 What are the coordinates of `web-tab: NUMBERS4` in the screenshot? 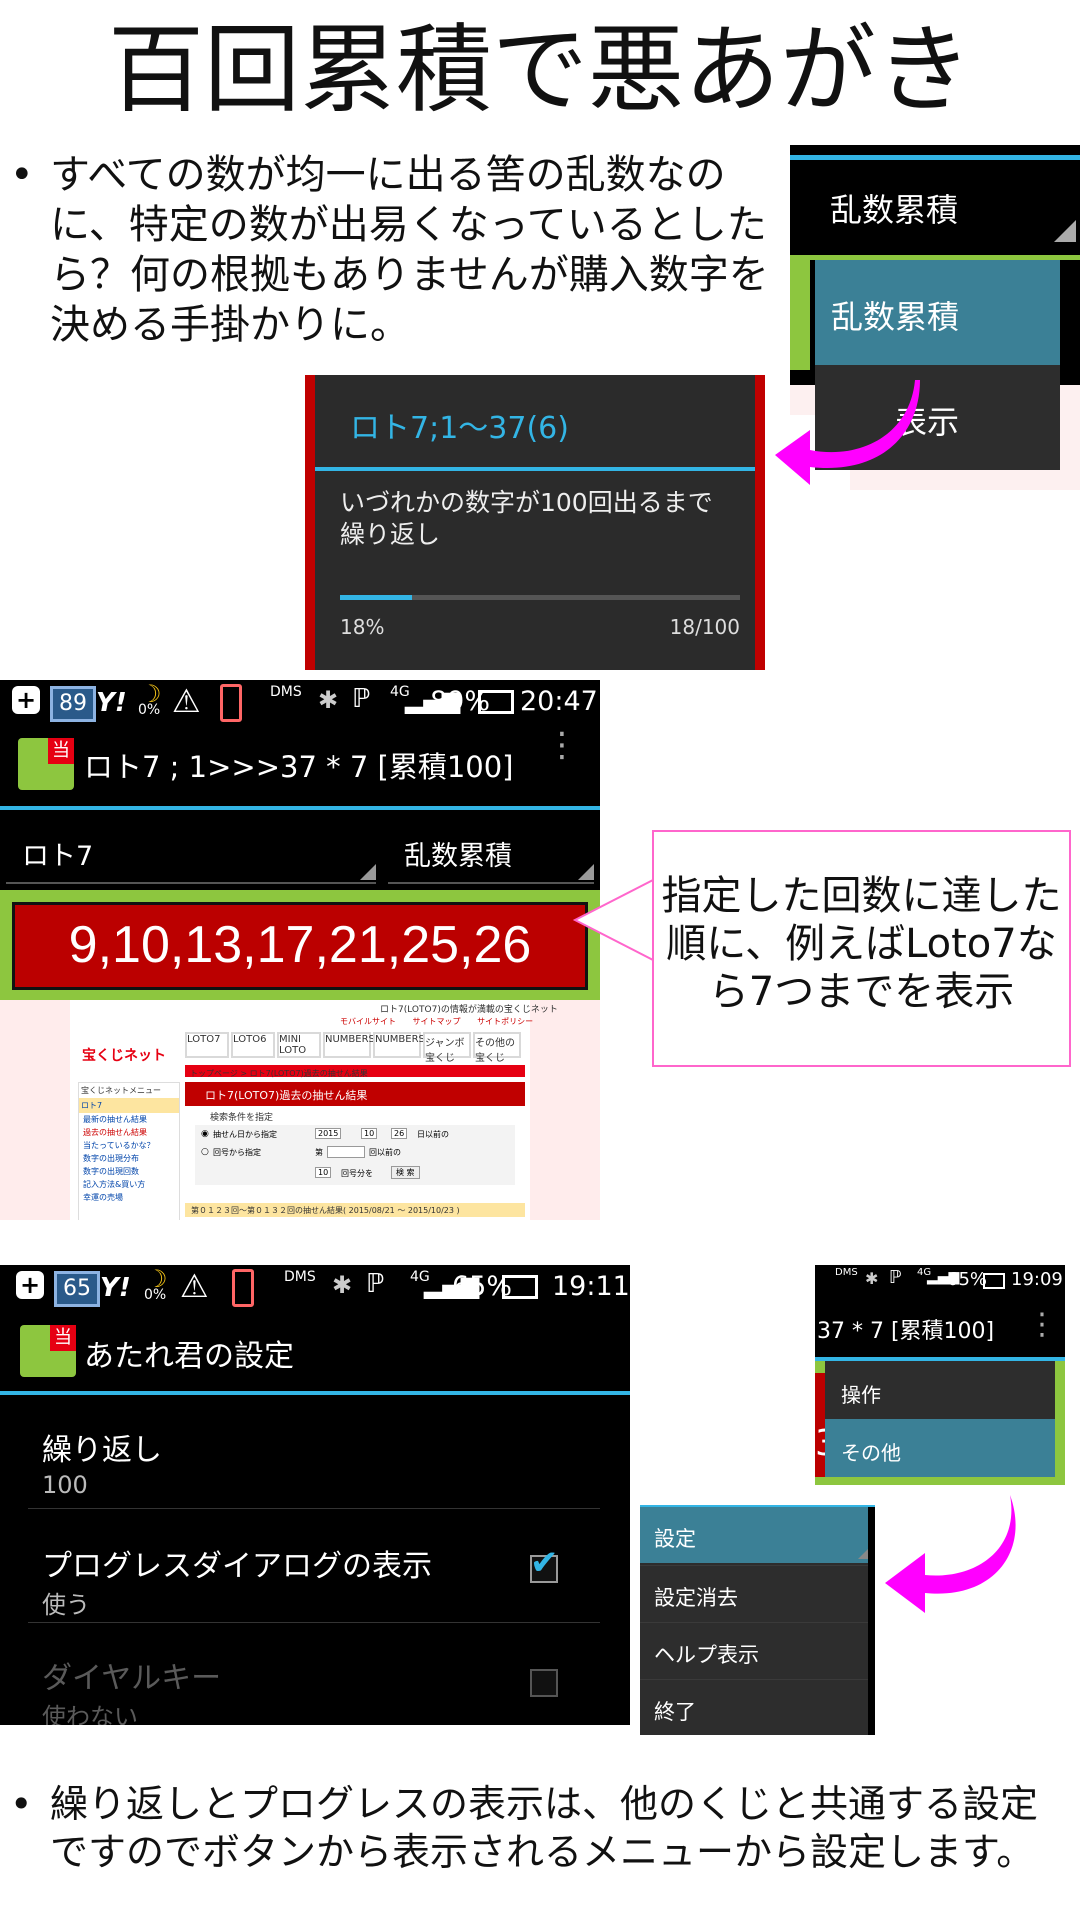 It's located at (402, 1045).